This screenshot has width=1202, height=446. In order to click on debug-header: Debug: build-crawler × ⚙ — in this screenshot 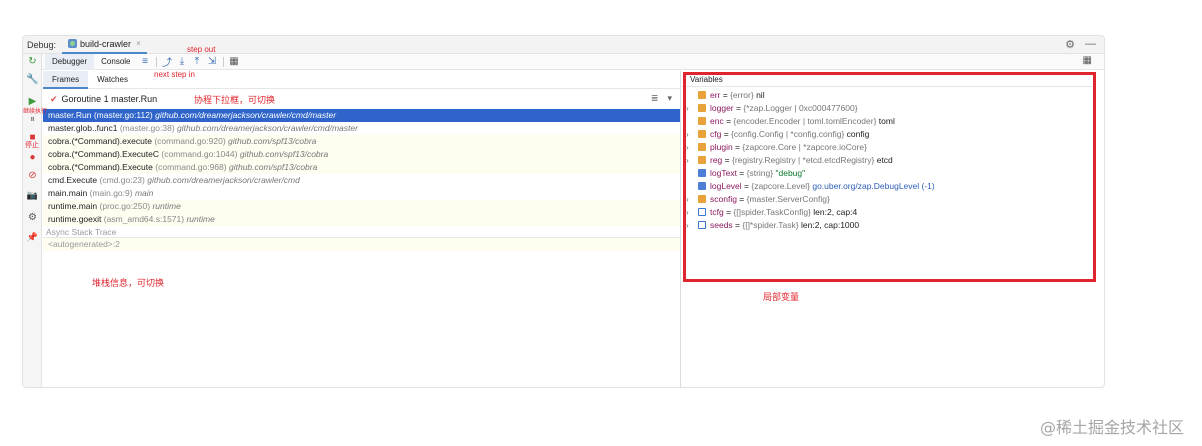, I will do `click(563, 45)`.